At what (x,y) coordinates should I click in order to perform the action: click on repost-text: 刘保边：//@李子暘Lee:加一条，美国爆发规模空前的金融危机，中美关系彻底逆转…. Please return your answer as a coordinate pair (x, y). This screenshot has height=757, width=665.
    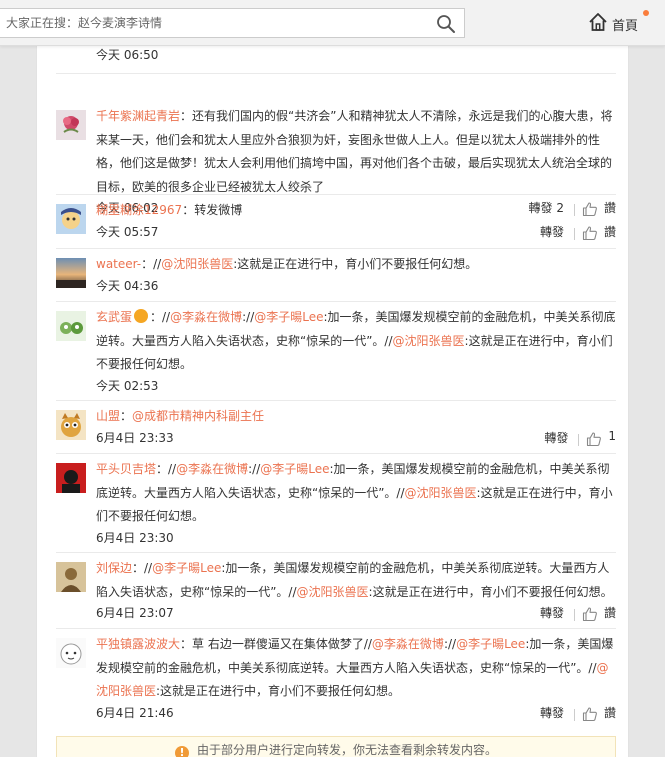
    Looking at the image, I should click on (356, 580).